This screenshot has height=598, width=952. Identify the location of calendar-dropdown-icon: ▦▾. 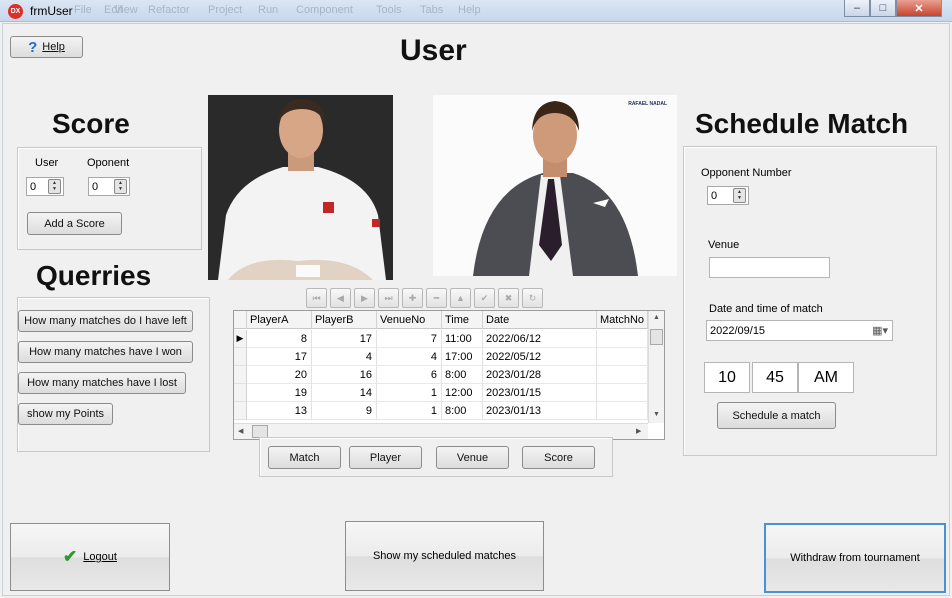
(880, 330).